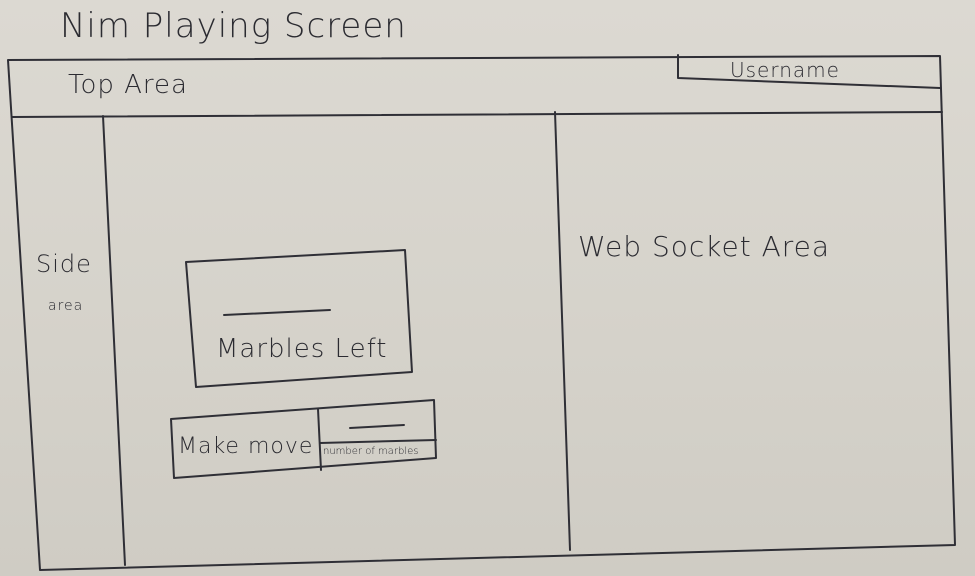 Image resolution: width=975 pixels, height=576 pixels. I want to click on side-area-label-line2: area, so click(66, 306).